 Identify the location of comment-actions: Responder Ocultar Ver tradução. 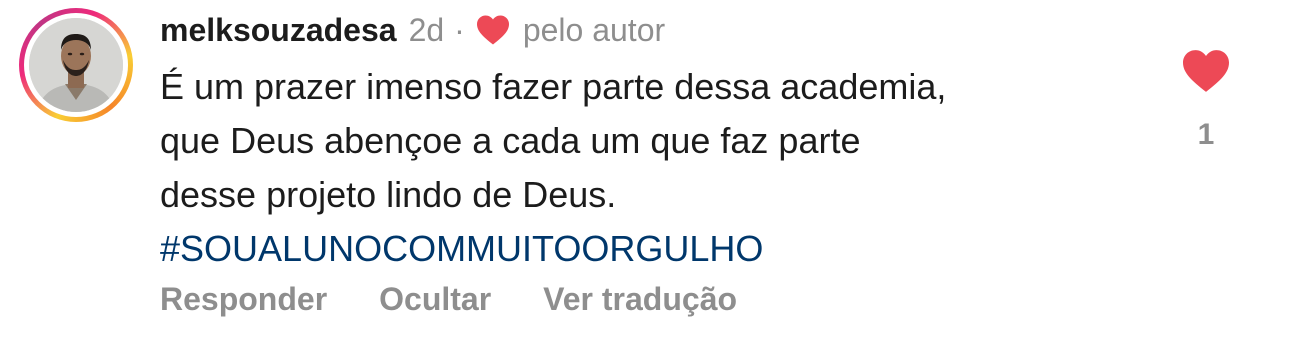
(474, 299).